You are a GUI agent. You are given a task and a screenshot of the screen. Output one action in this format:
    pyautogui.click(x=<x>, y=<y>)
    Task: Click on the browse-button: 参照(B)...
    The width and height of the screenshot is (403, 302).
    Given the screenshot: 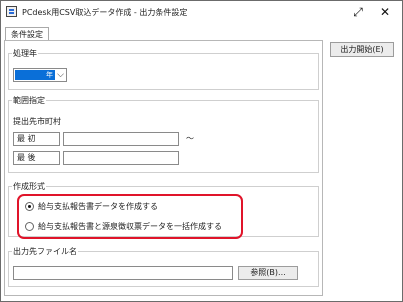 What is the action you would take?
    pyautogui.click(x=268, y=273)
    